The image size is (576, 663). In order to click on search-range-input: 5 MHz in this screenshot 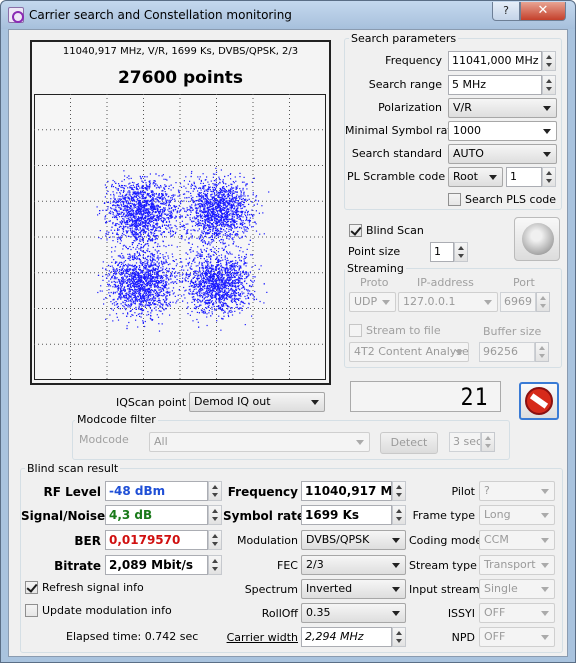, I will do `click(495, 85)`.